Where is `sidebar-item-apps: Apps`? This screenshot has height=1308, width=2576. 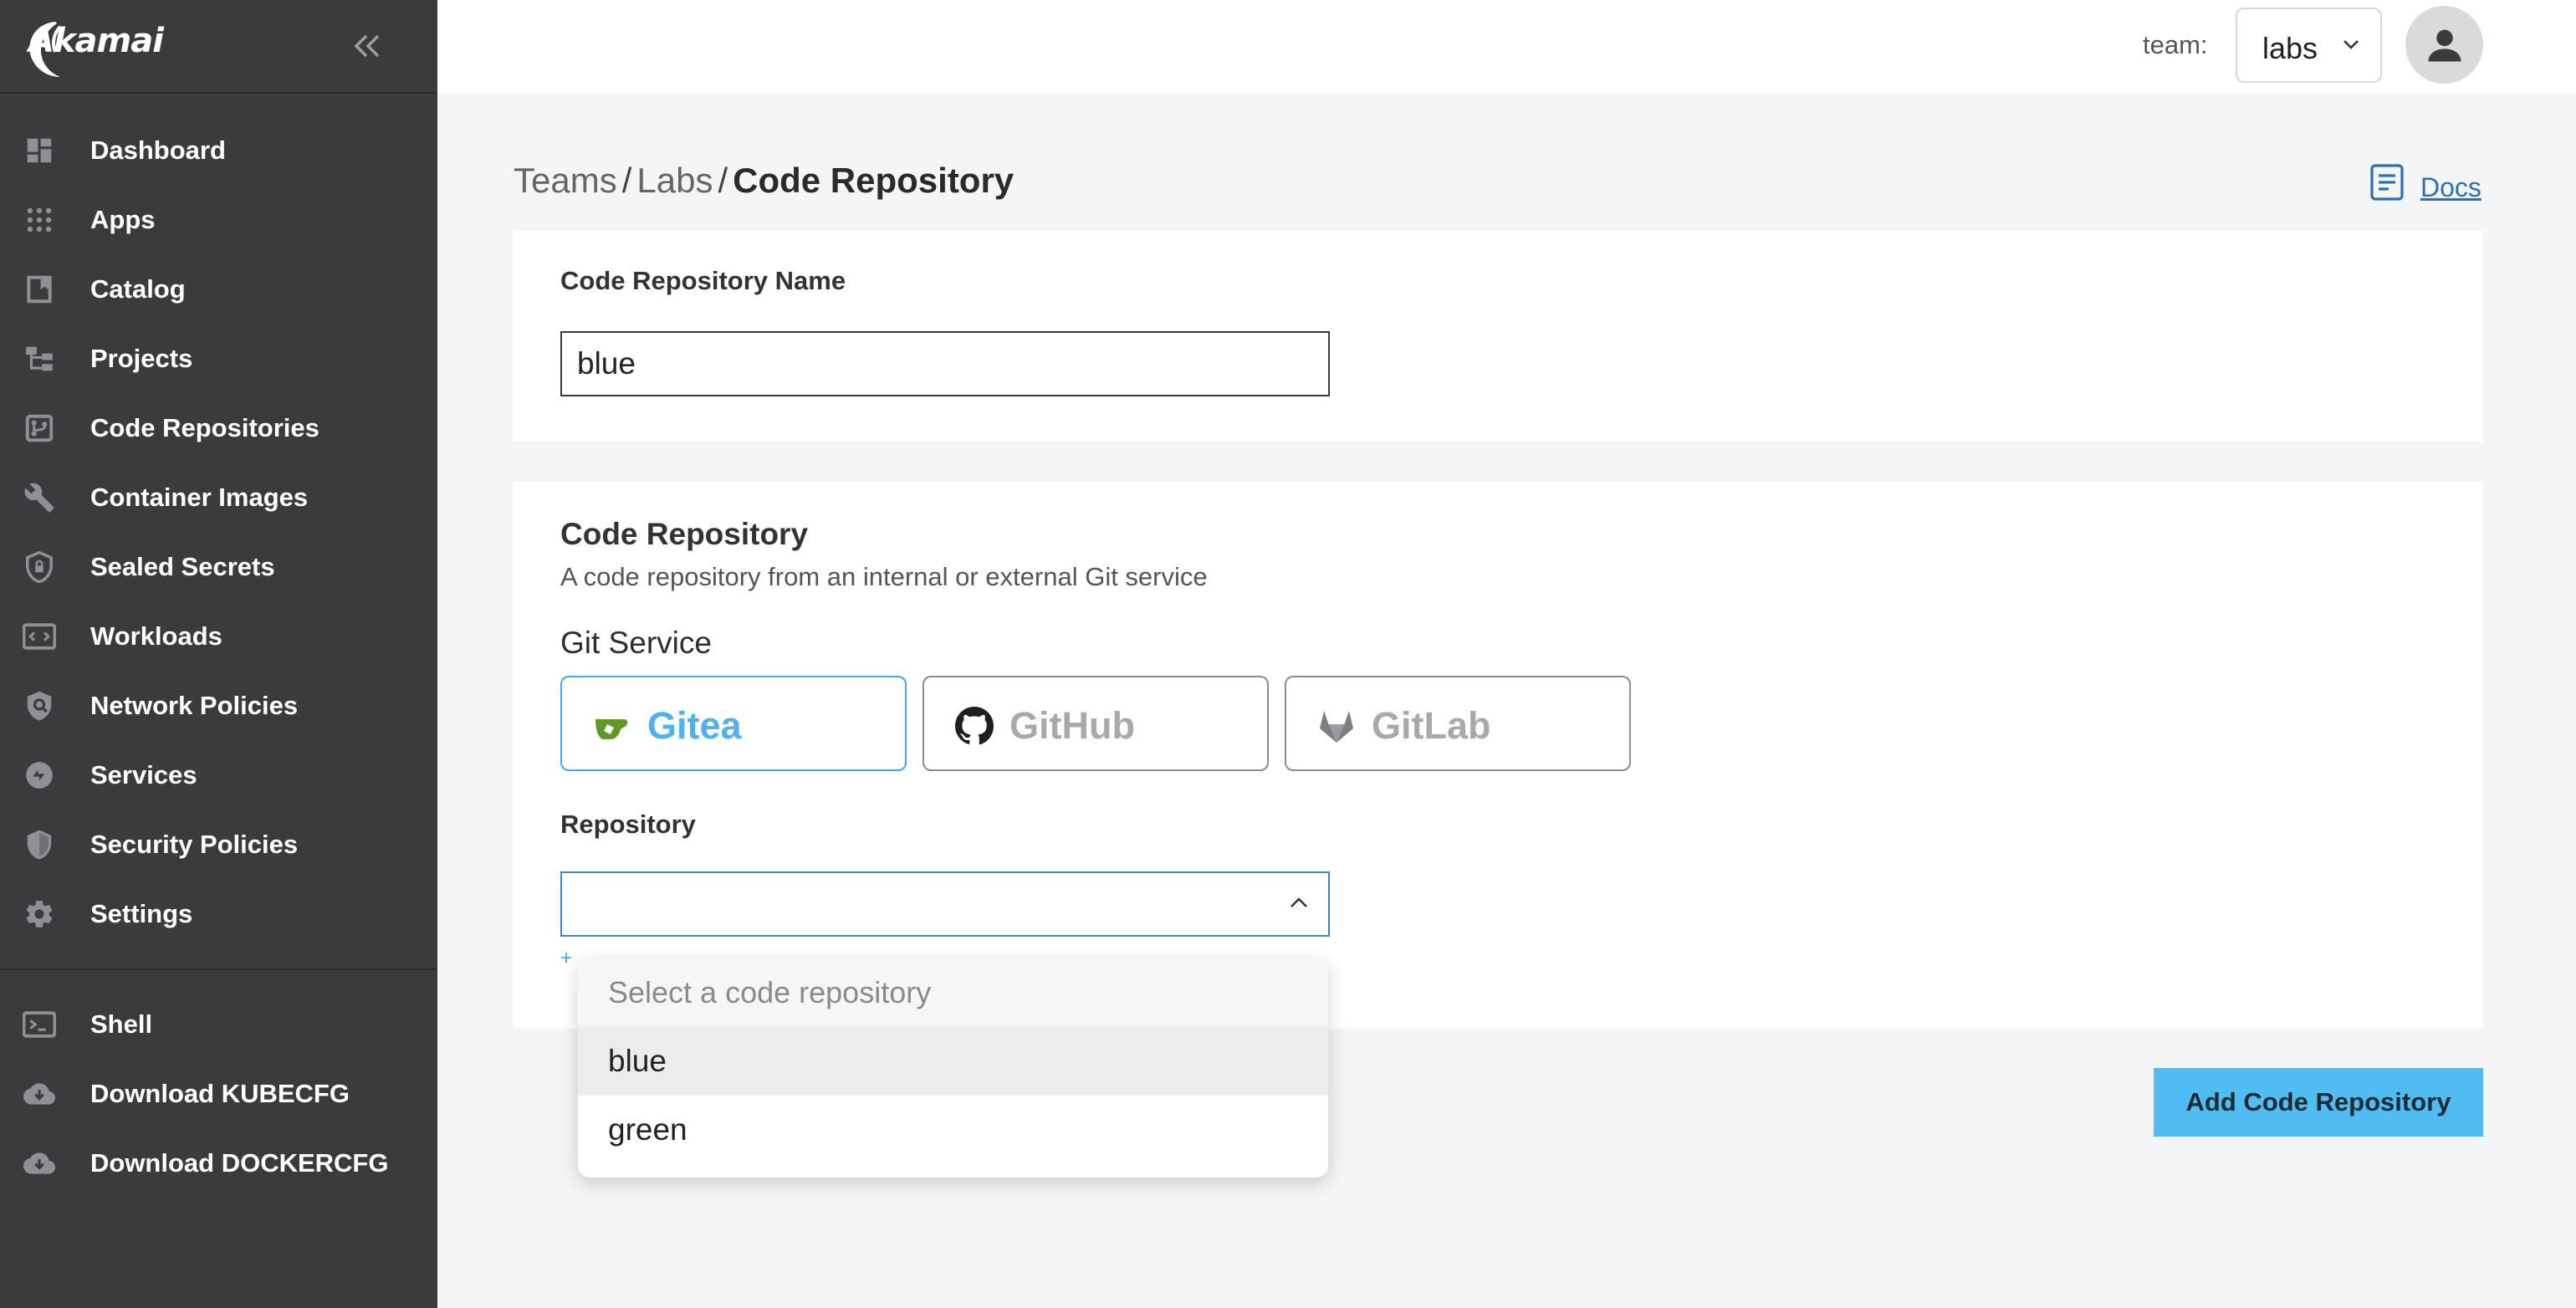 sidebar-item-apps: Apps is located at coordinates (218, 220).